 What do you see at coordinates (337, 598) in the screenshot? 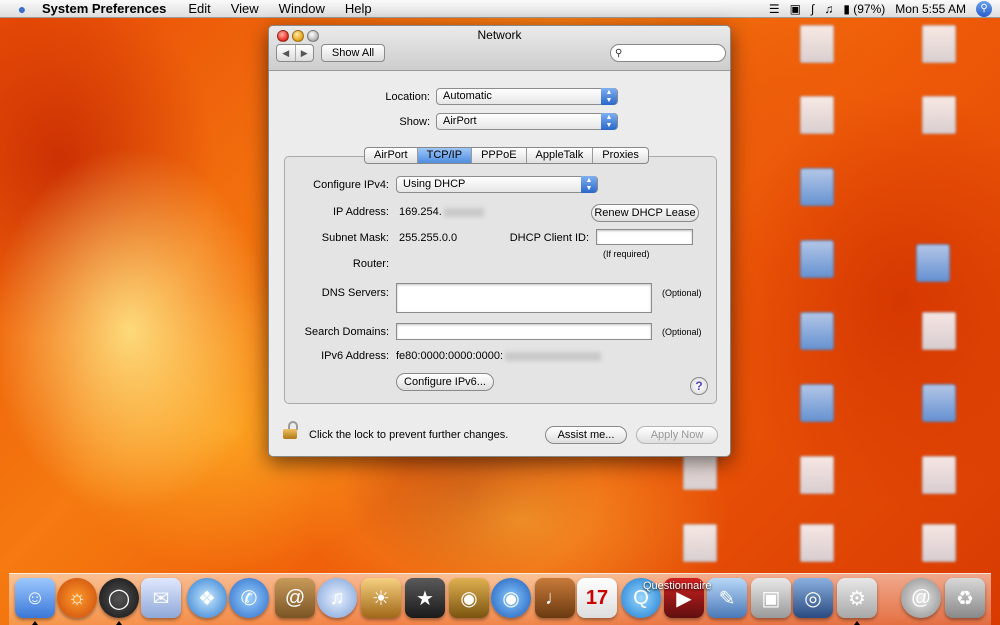
I see `itunes-icon: ♫` at bounding box center [337, 598].